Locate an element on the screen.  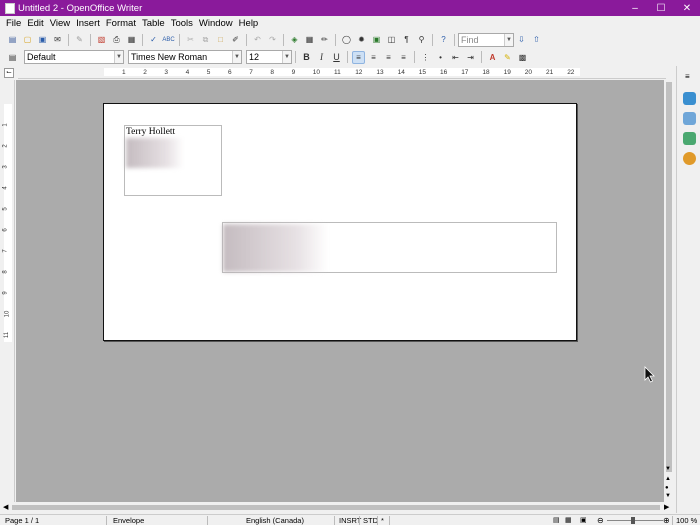
find-input: Find ▼ is located at coordinates (486, 39).